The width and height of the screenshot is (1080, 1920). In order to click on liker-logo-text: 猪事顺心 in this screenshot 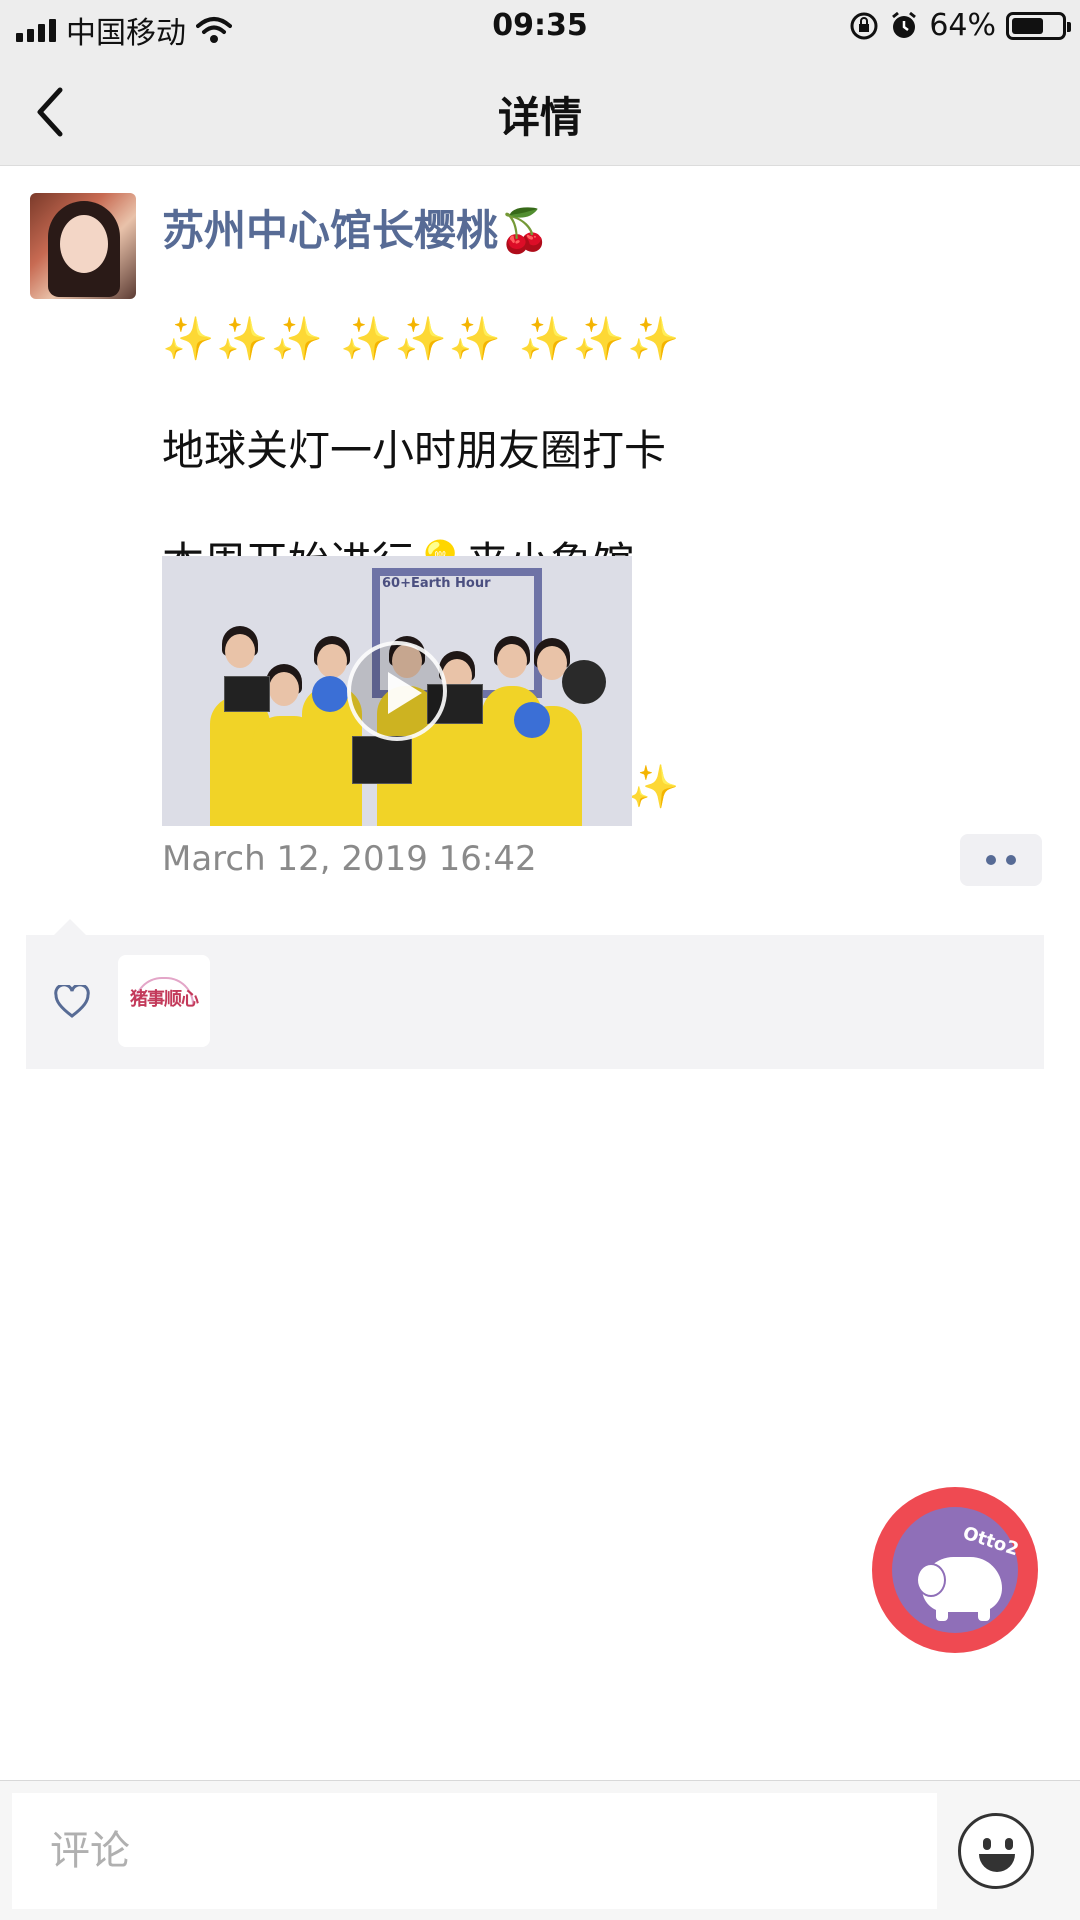, I will do `click(164, 999)`.